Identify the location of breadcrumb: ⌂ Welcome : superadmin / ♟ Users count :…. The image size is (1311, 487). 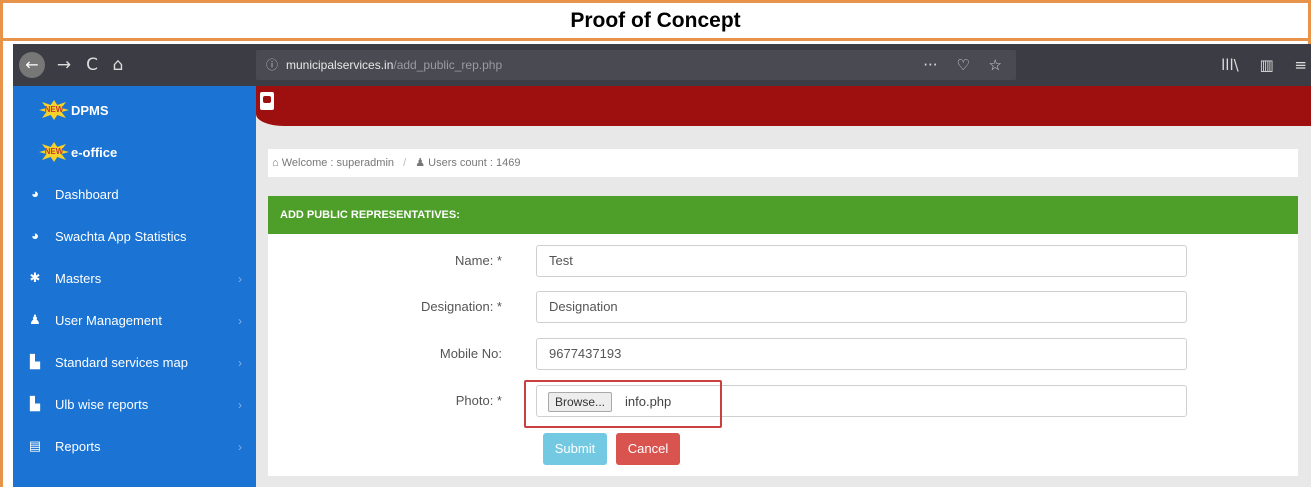
(783, 163).